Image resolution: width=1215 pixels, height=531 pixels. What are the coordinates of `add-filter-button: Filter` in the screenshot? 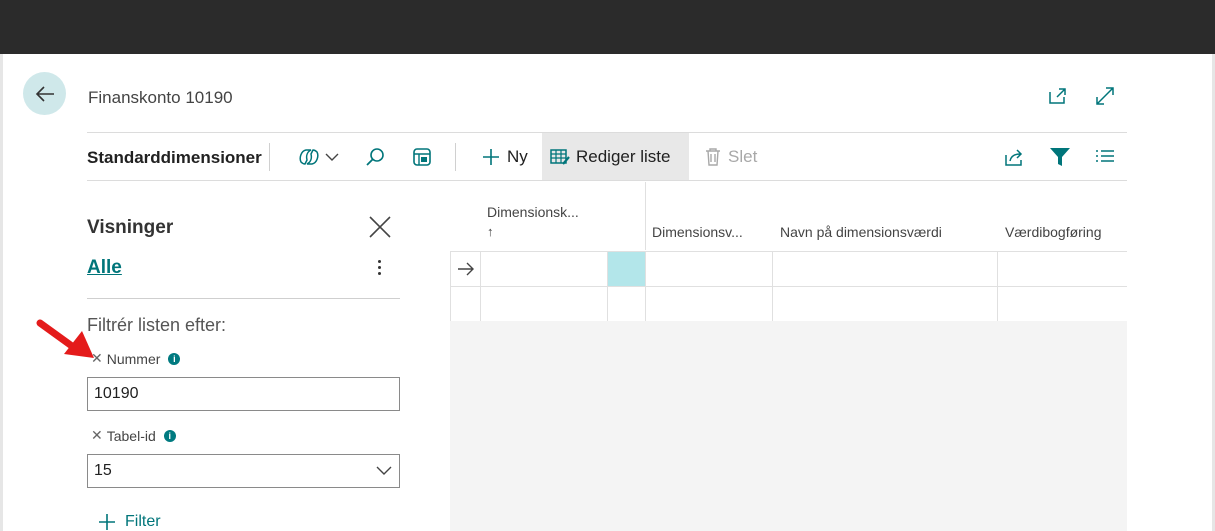 It's located at (129, 521).